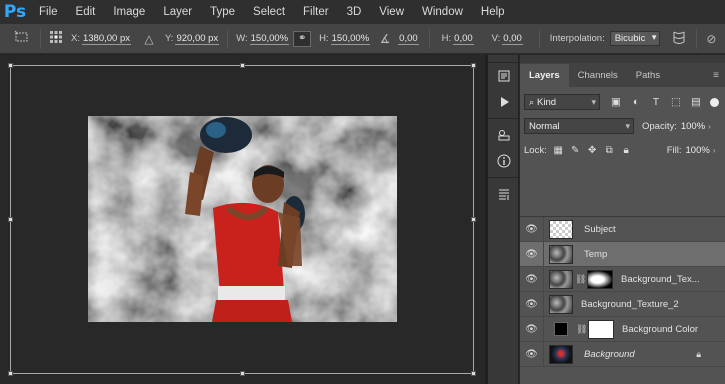  Describe the element at coordinates (302, 38) in the screenshot. I see `link-proportions-button: ⚭` at that location.